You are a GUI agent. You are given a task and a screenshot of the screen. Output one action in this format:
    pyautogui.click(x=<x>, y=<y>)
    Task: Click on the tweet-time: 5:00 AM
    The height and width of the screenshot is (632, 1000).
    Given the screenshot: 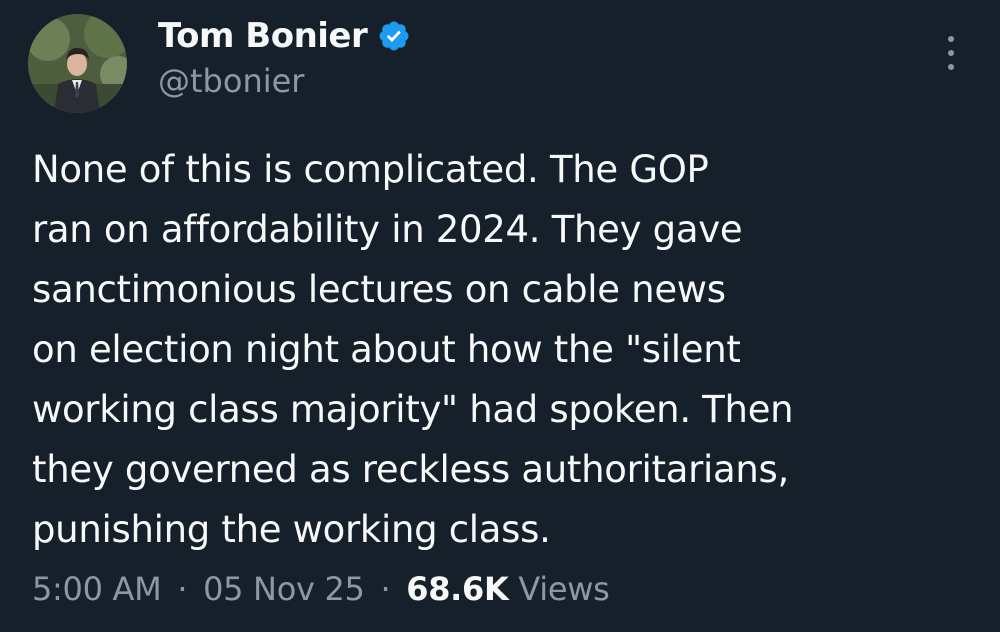 What is the action you would take?
    pyautogui.click(x=97, y=589)
    